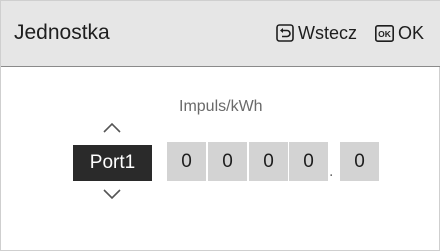  I want to click on ok-key-icon: OK, so click(384, 33).